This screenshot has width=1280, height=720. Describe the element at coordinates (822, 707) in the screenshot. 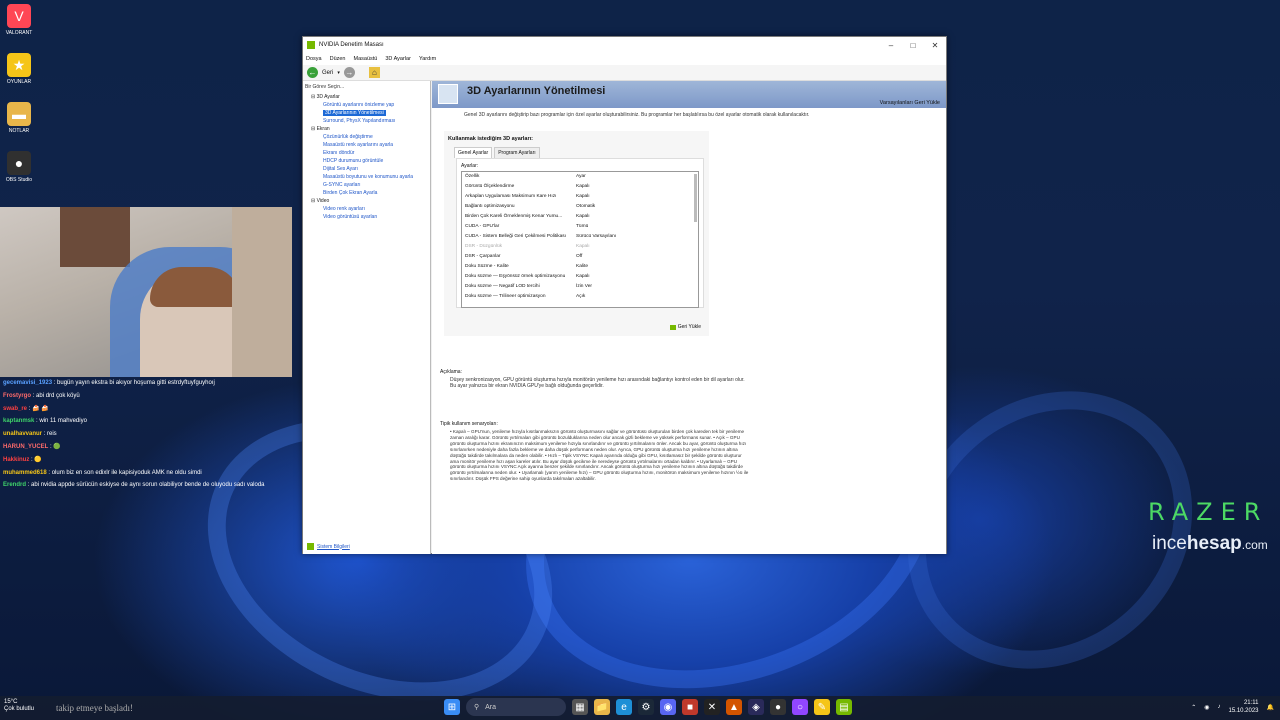

I see `notes-icon: ✎` at that location.